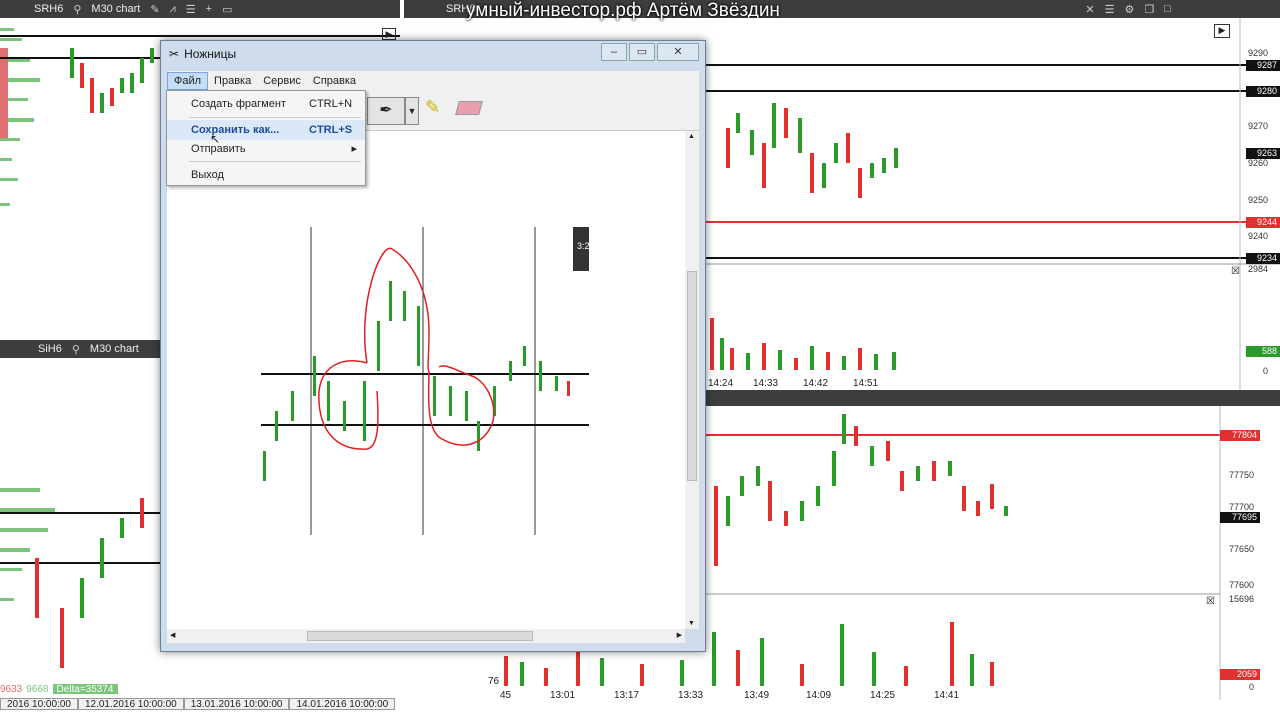 Image resolution: width=1280 pixels, height=720 pixels. Describe the element at coordinates (678, 52) in the screenshot. I see `close-button: ✕` at that location.